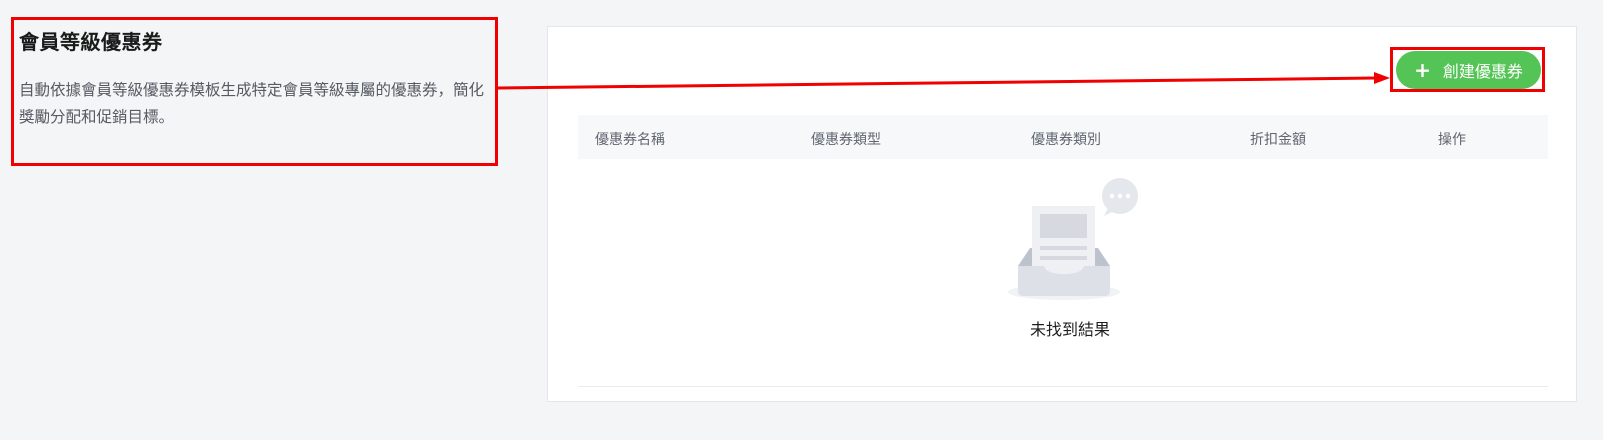 The height and width of the screenshot is (440, 1603). Describe the element at coordinates (1482, 71) in the screenshot. I see `create-coupon-label: 創建優惠券` at that location.